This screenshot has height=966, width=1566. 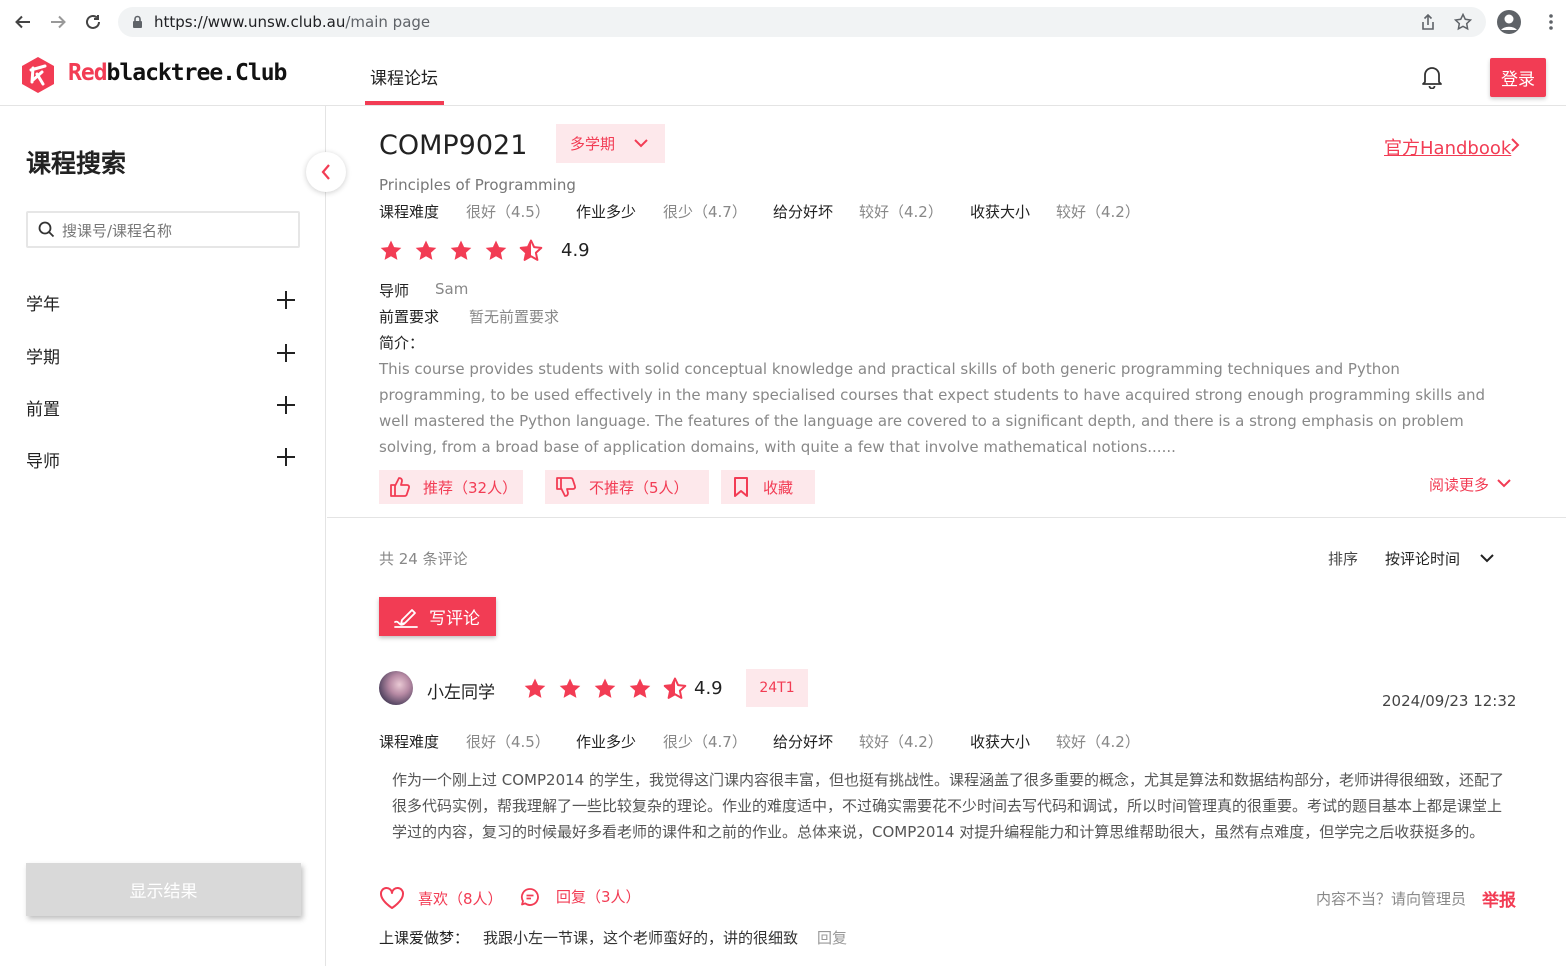 What do you see at coordinates (453, 145) in the screenshot?
I see `course-code: COMP9021` at bounding box center [453, 145].